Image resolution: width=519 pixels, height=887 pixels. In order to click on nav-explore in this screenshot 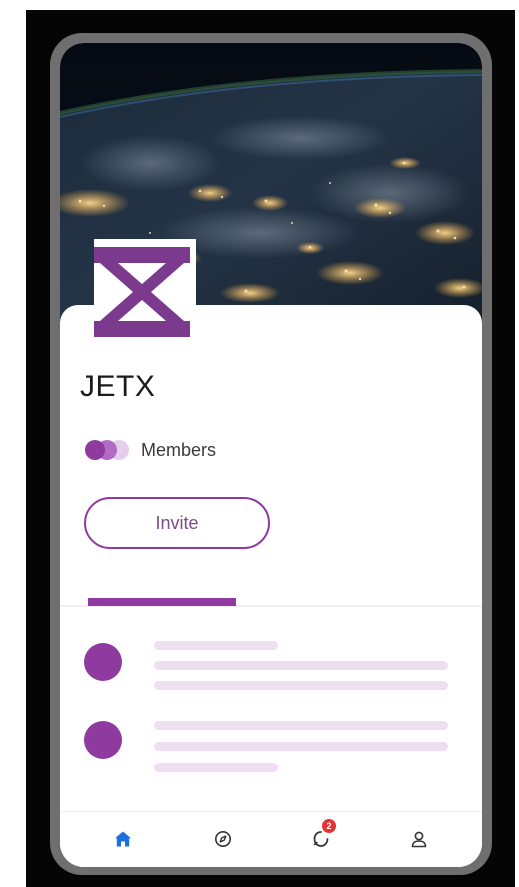, I will do `click(223, 839)`.